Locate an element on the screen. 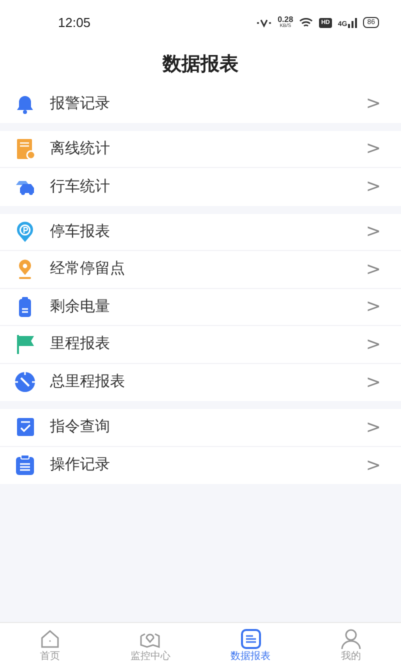 The width and height of the screenshot is (401, 668). menu-label: 离线统计 is located at coordinates (80, 148).